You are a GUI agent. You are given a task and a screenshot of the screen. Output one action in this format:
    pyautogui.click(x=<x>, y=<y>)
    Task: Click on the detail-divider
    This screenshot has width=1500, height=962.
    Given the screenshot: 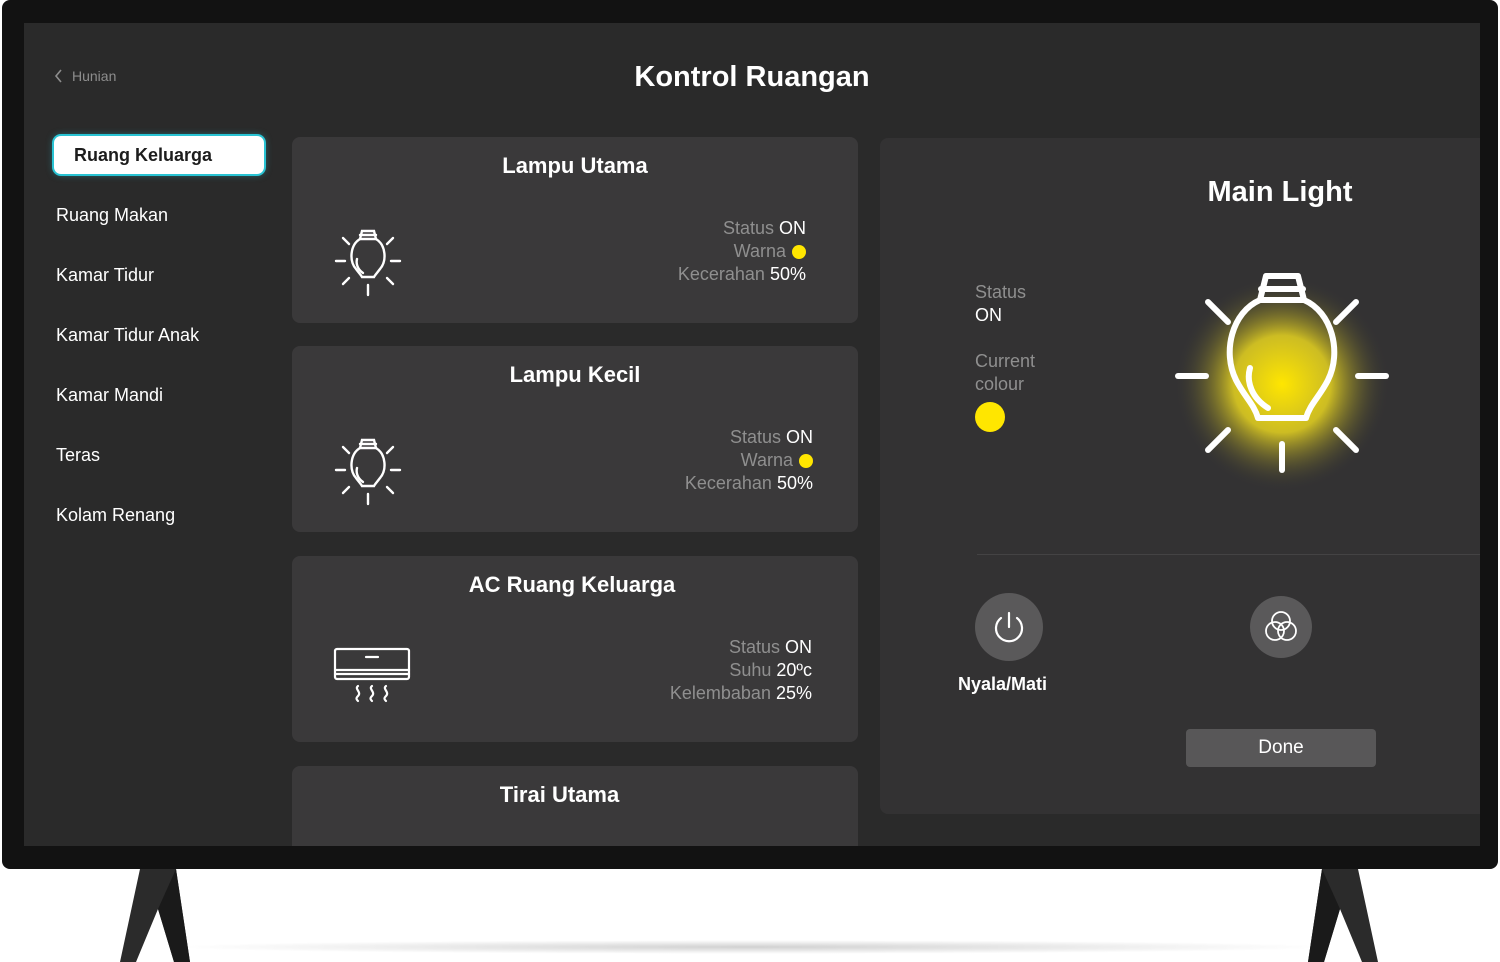 What is the action you would take?
    pyautogui.click(x=1228, y=554)
    